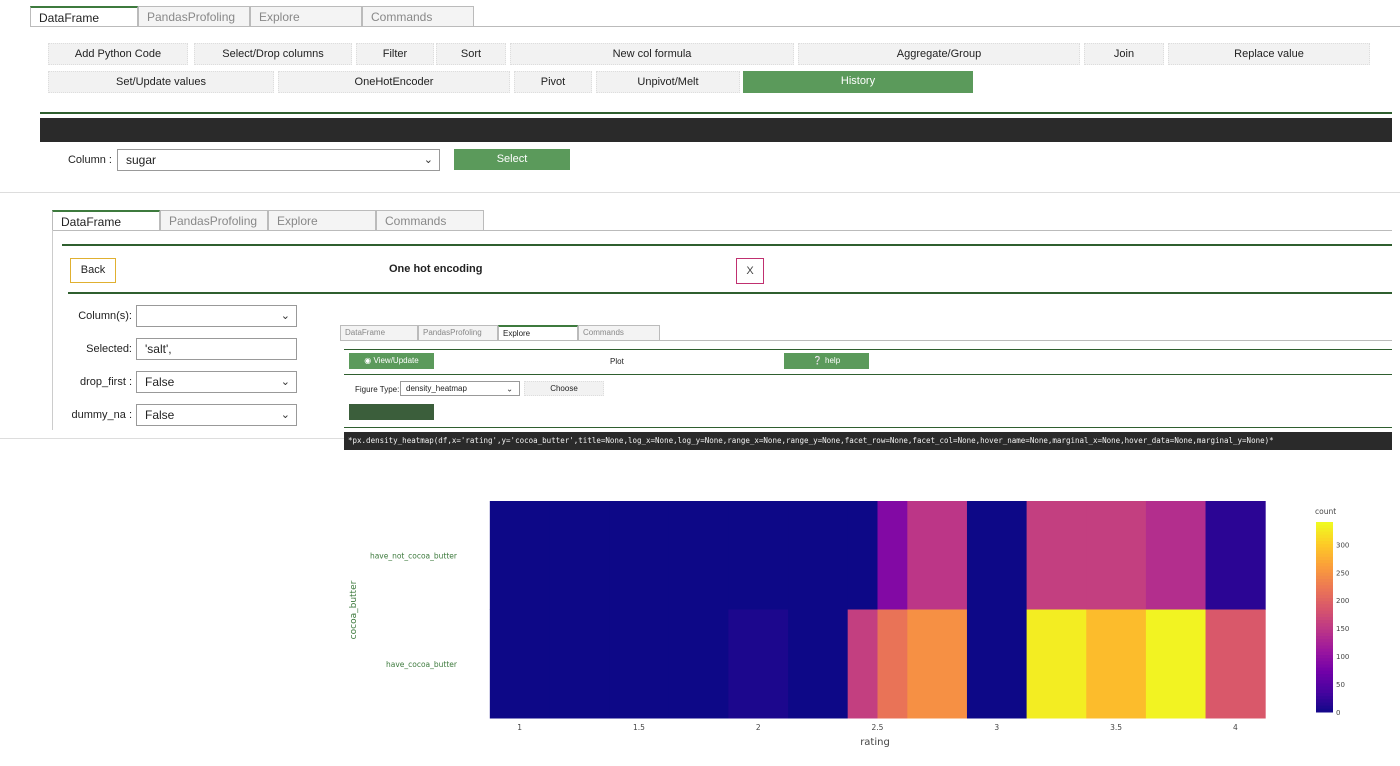 Image resolution: width=1400 pixels, height=766 pixels. What do you see at coordinates (172, 438) in the screenshot?
I see `lower-separator` at bounding box center [172, 438].